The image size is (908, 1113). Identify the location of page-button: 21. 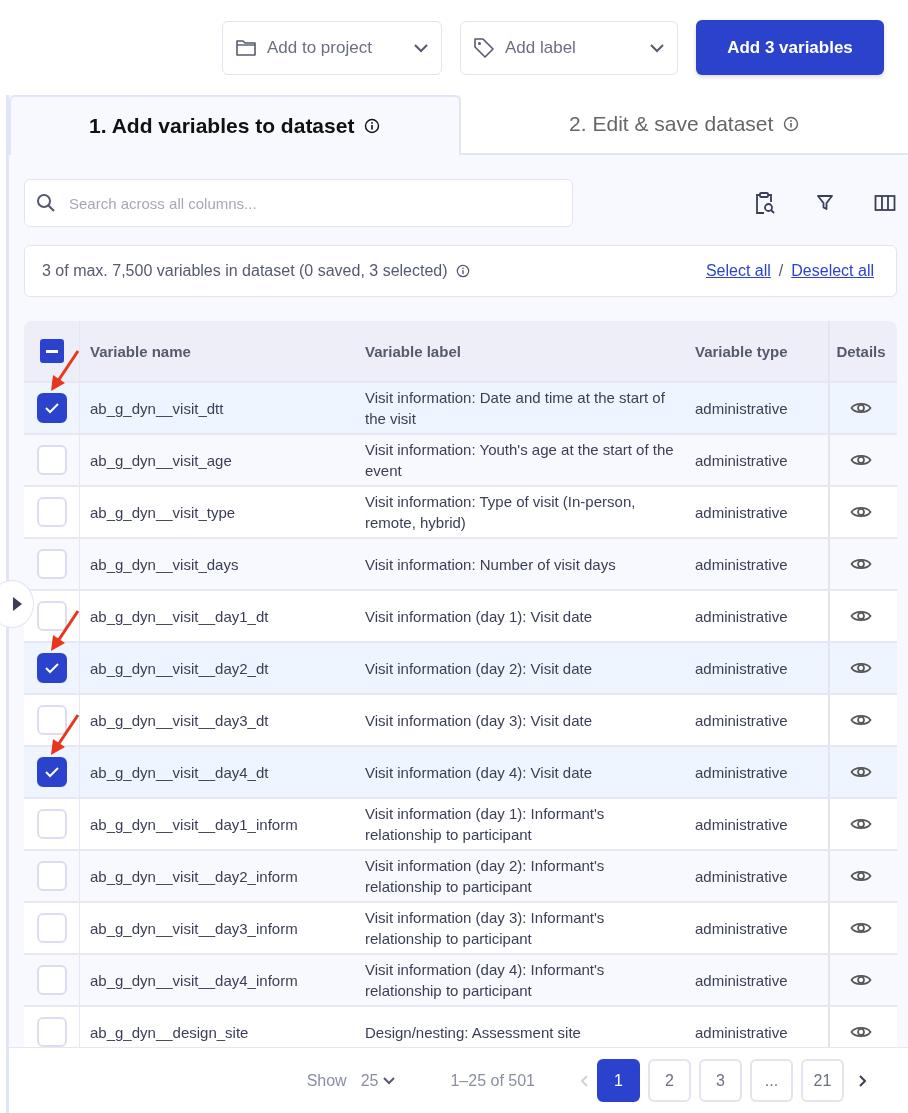
(822, 1080).